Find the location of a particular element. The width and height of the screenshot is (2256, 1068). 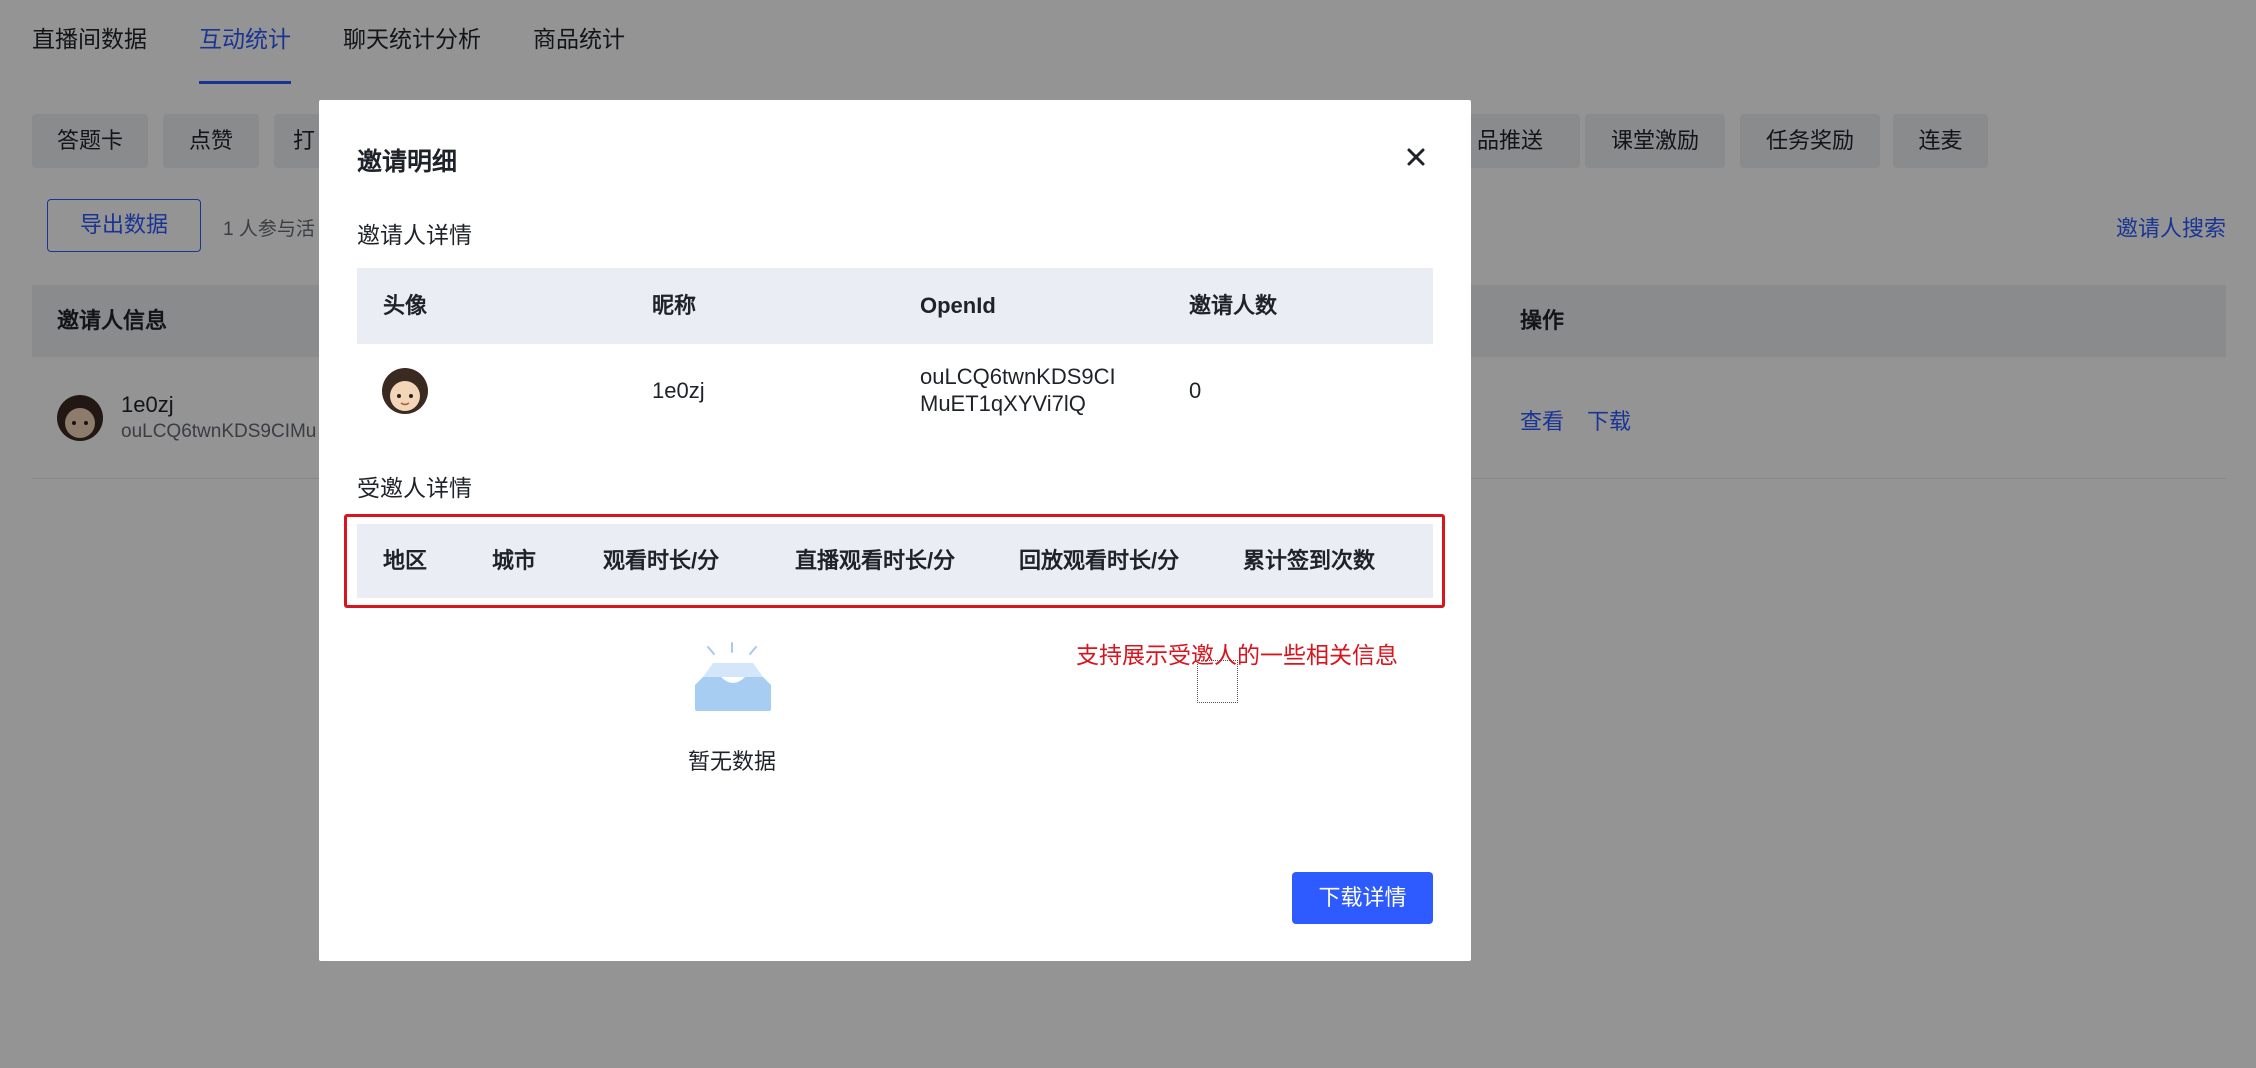

header-invite-count: 邀请人数 is located at coordinates (1233, 305).